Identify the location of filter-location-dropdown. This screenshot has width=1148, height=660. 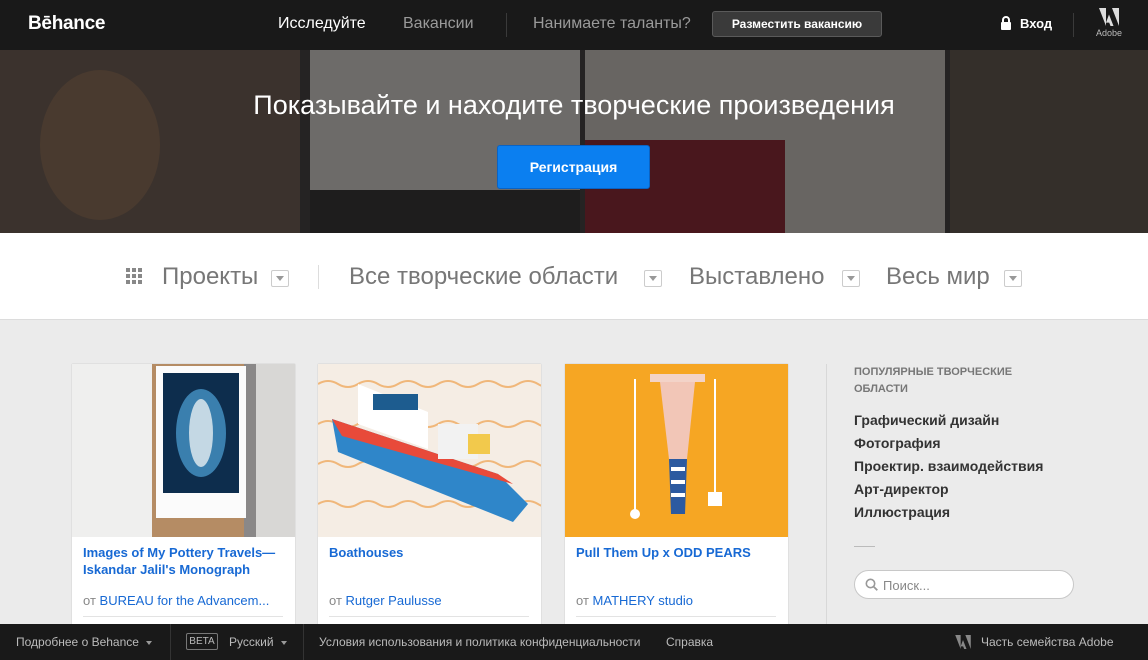
(1013, 278).